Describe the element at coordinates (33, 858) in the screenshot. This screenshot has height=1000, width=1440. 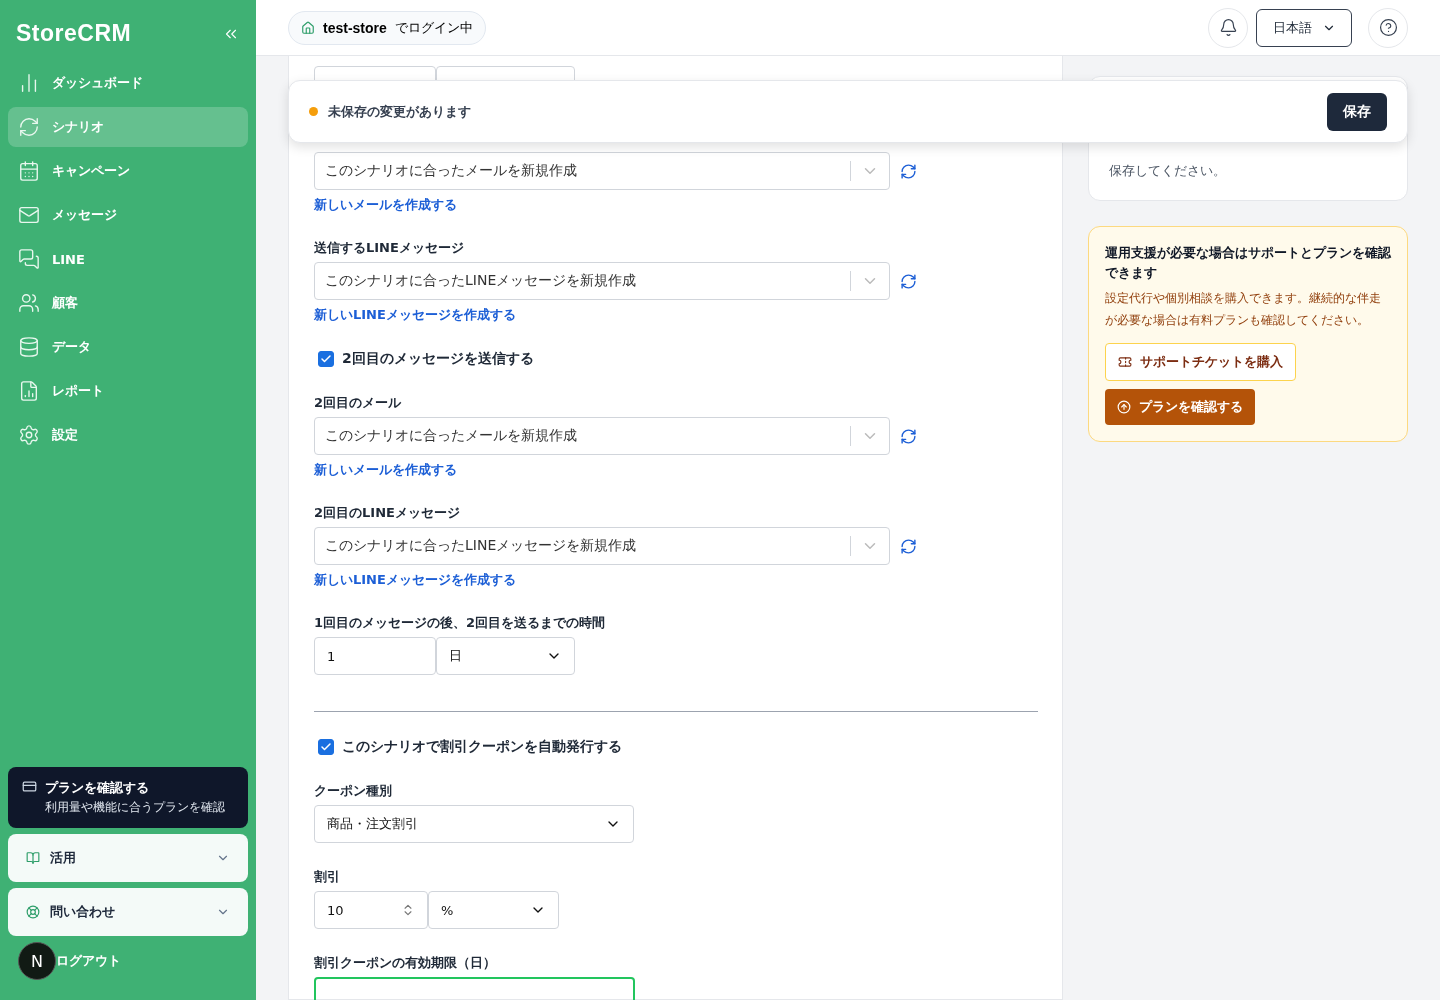
I see `book-icon` at that location.